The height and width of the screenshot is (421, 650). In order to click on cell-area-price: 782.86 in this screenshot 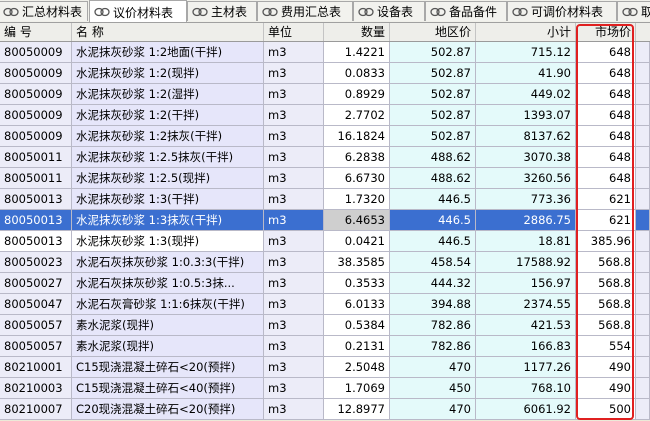, I will do `click(433, 325)`.